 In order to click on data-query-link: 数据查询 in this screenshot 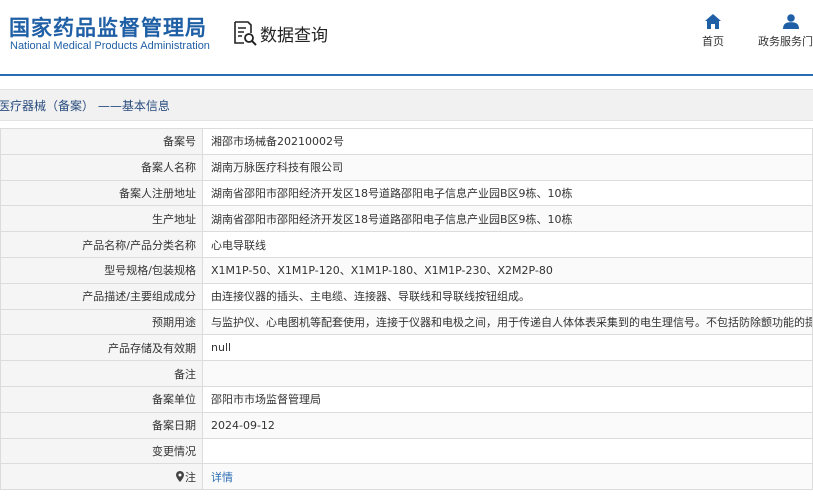, I will do `click(280, 33)`.